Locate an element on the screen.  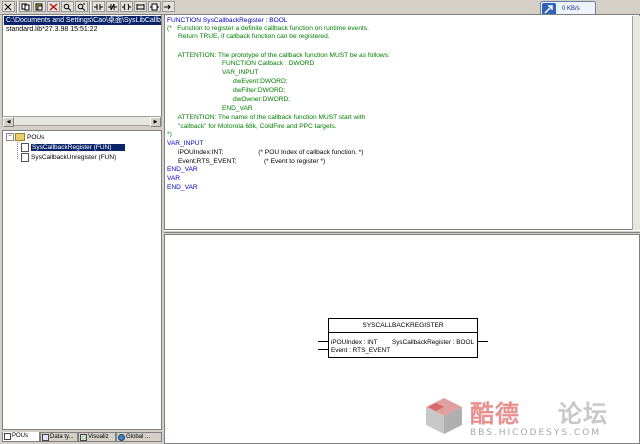
collapse-icon: − is located at coordinates (10, 137).